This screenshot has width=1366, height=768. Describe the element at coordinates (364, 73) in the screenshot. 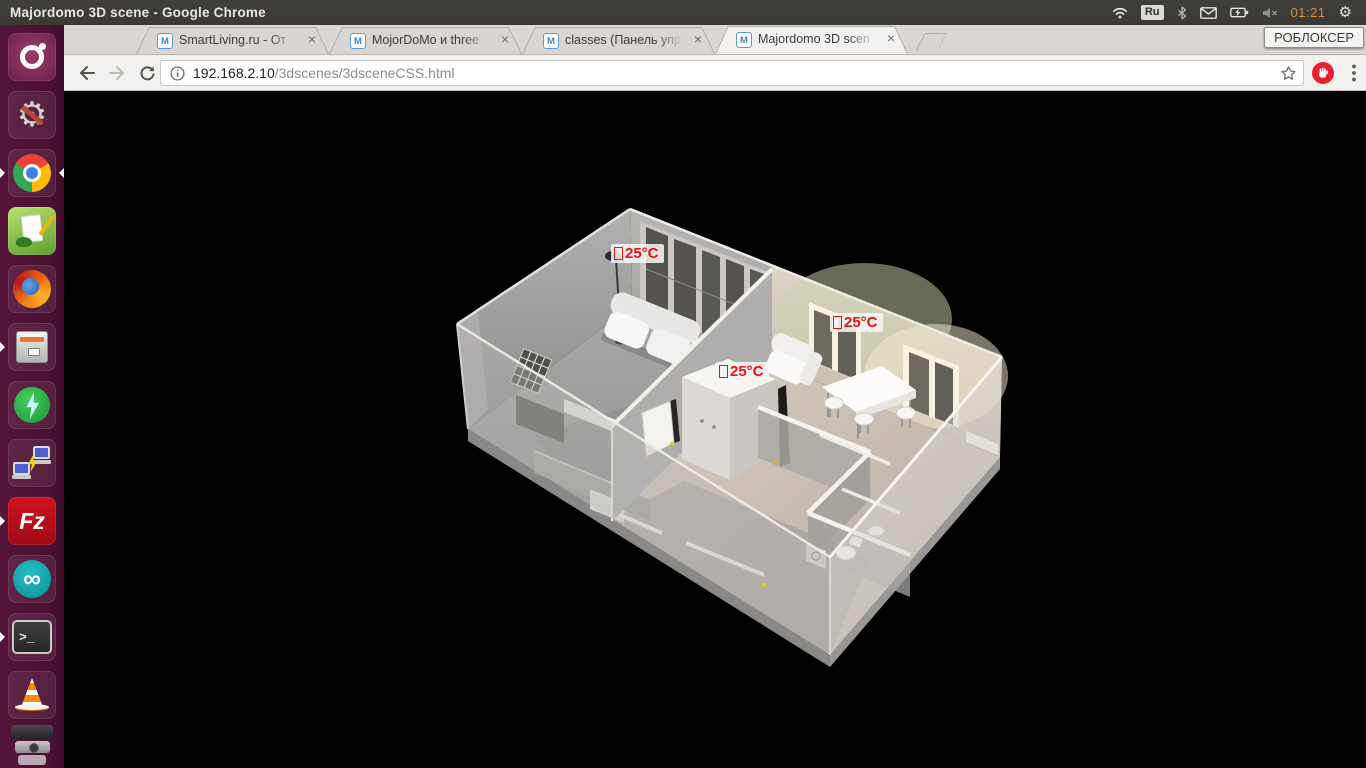

I see `url-path: /3dscenes/3dsceneCSS.html` at that location.